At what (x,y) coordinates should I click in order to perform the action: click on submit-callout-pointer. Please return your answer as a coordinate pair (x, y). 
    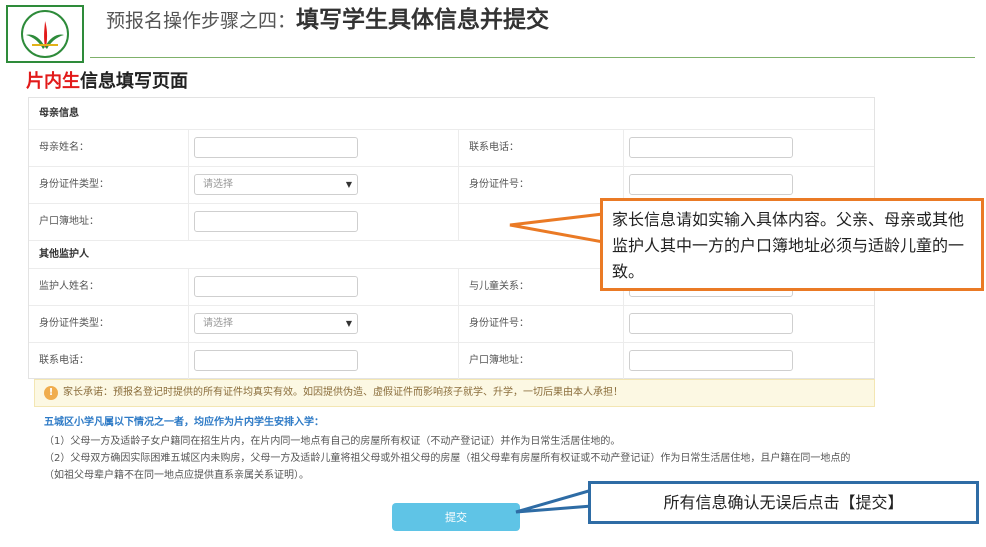
    Looking at the image, I should click on (554, 501).